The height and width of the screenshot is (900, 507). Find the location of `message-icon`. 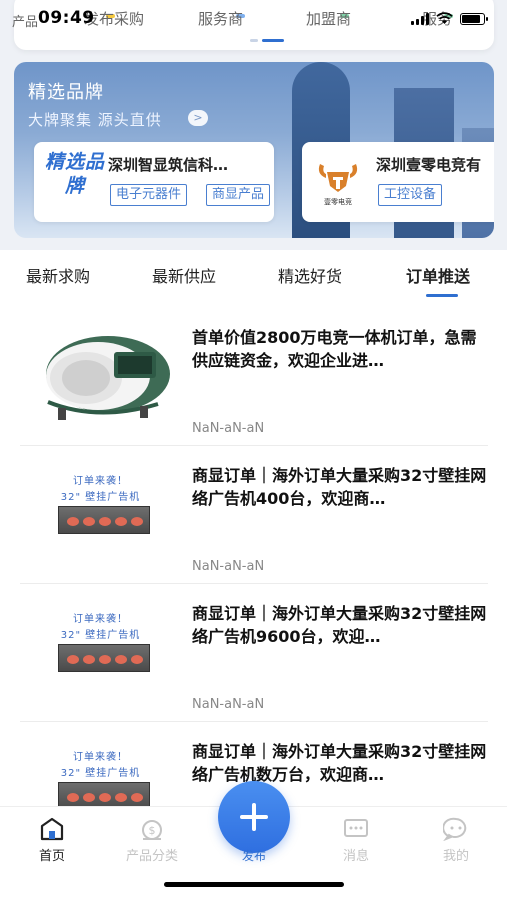

message-icon is located at coordinates (356, 828).